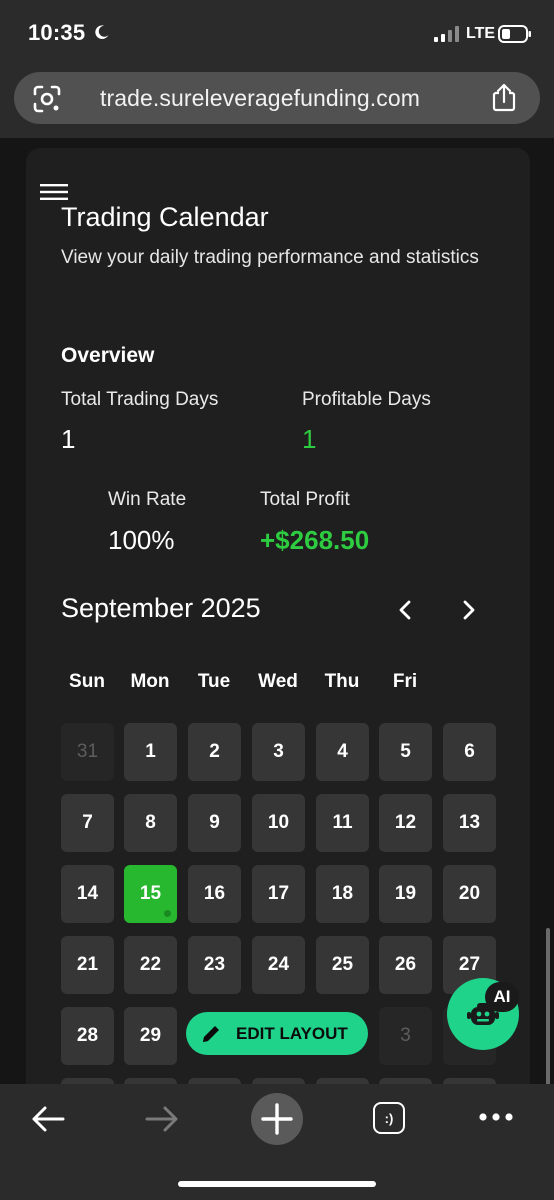 The width and height of the screenshot is (554, 1200). Describe the element at coordinates (54, 192) in the screenshot. I see `hamburger-menu-icon` at that location.